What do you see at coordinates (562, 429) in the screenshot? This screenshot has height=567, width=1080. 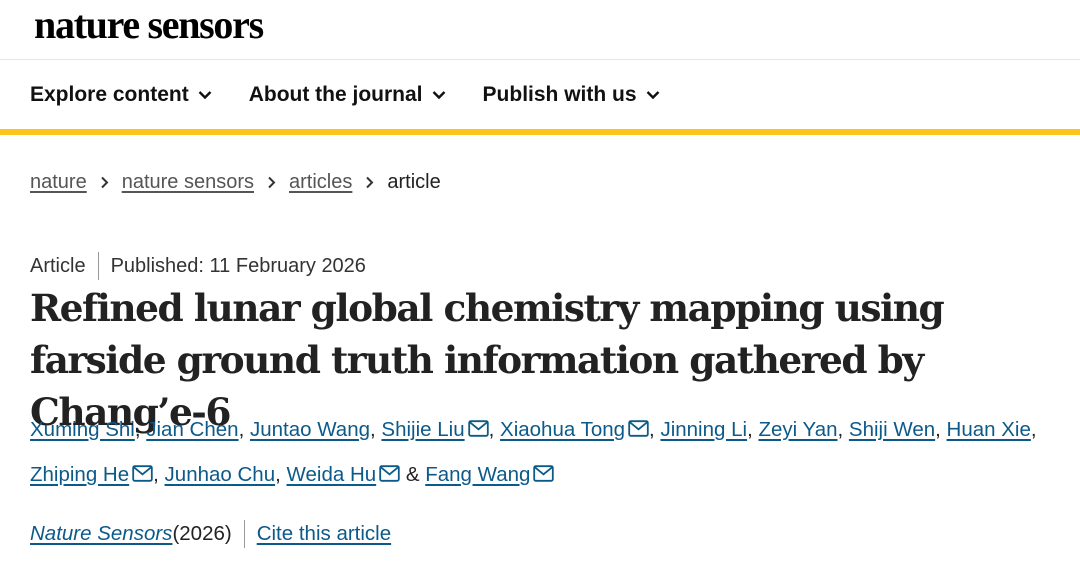 I see `author-link: Xiaohua Tong` at bounding box center [562, 429].